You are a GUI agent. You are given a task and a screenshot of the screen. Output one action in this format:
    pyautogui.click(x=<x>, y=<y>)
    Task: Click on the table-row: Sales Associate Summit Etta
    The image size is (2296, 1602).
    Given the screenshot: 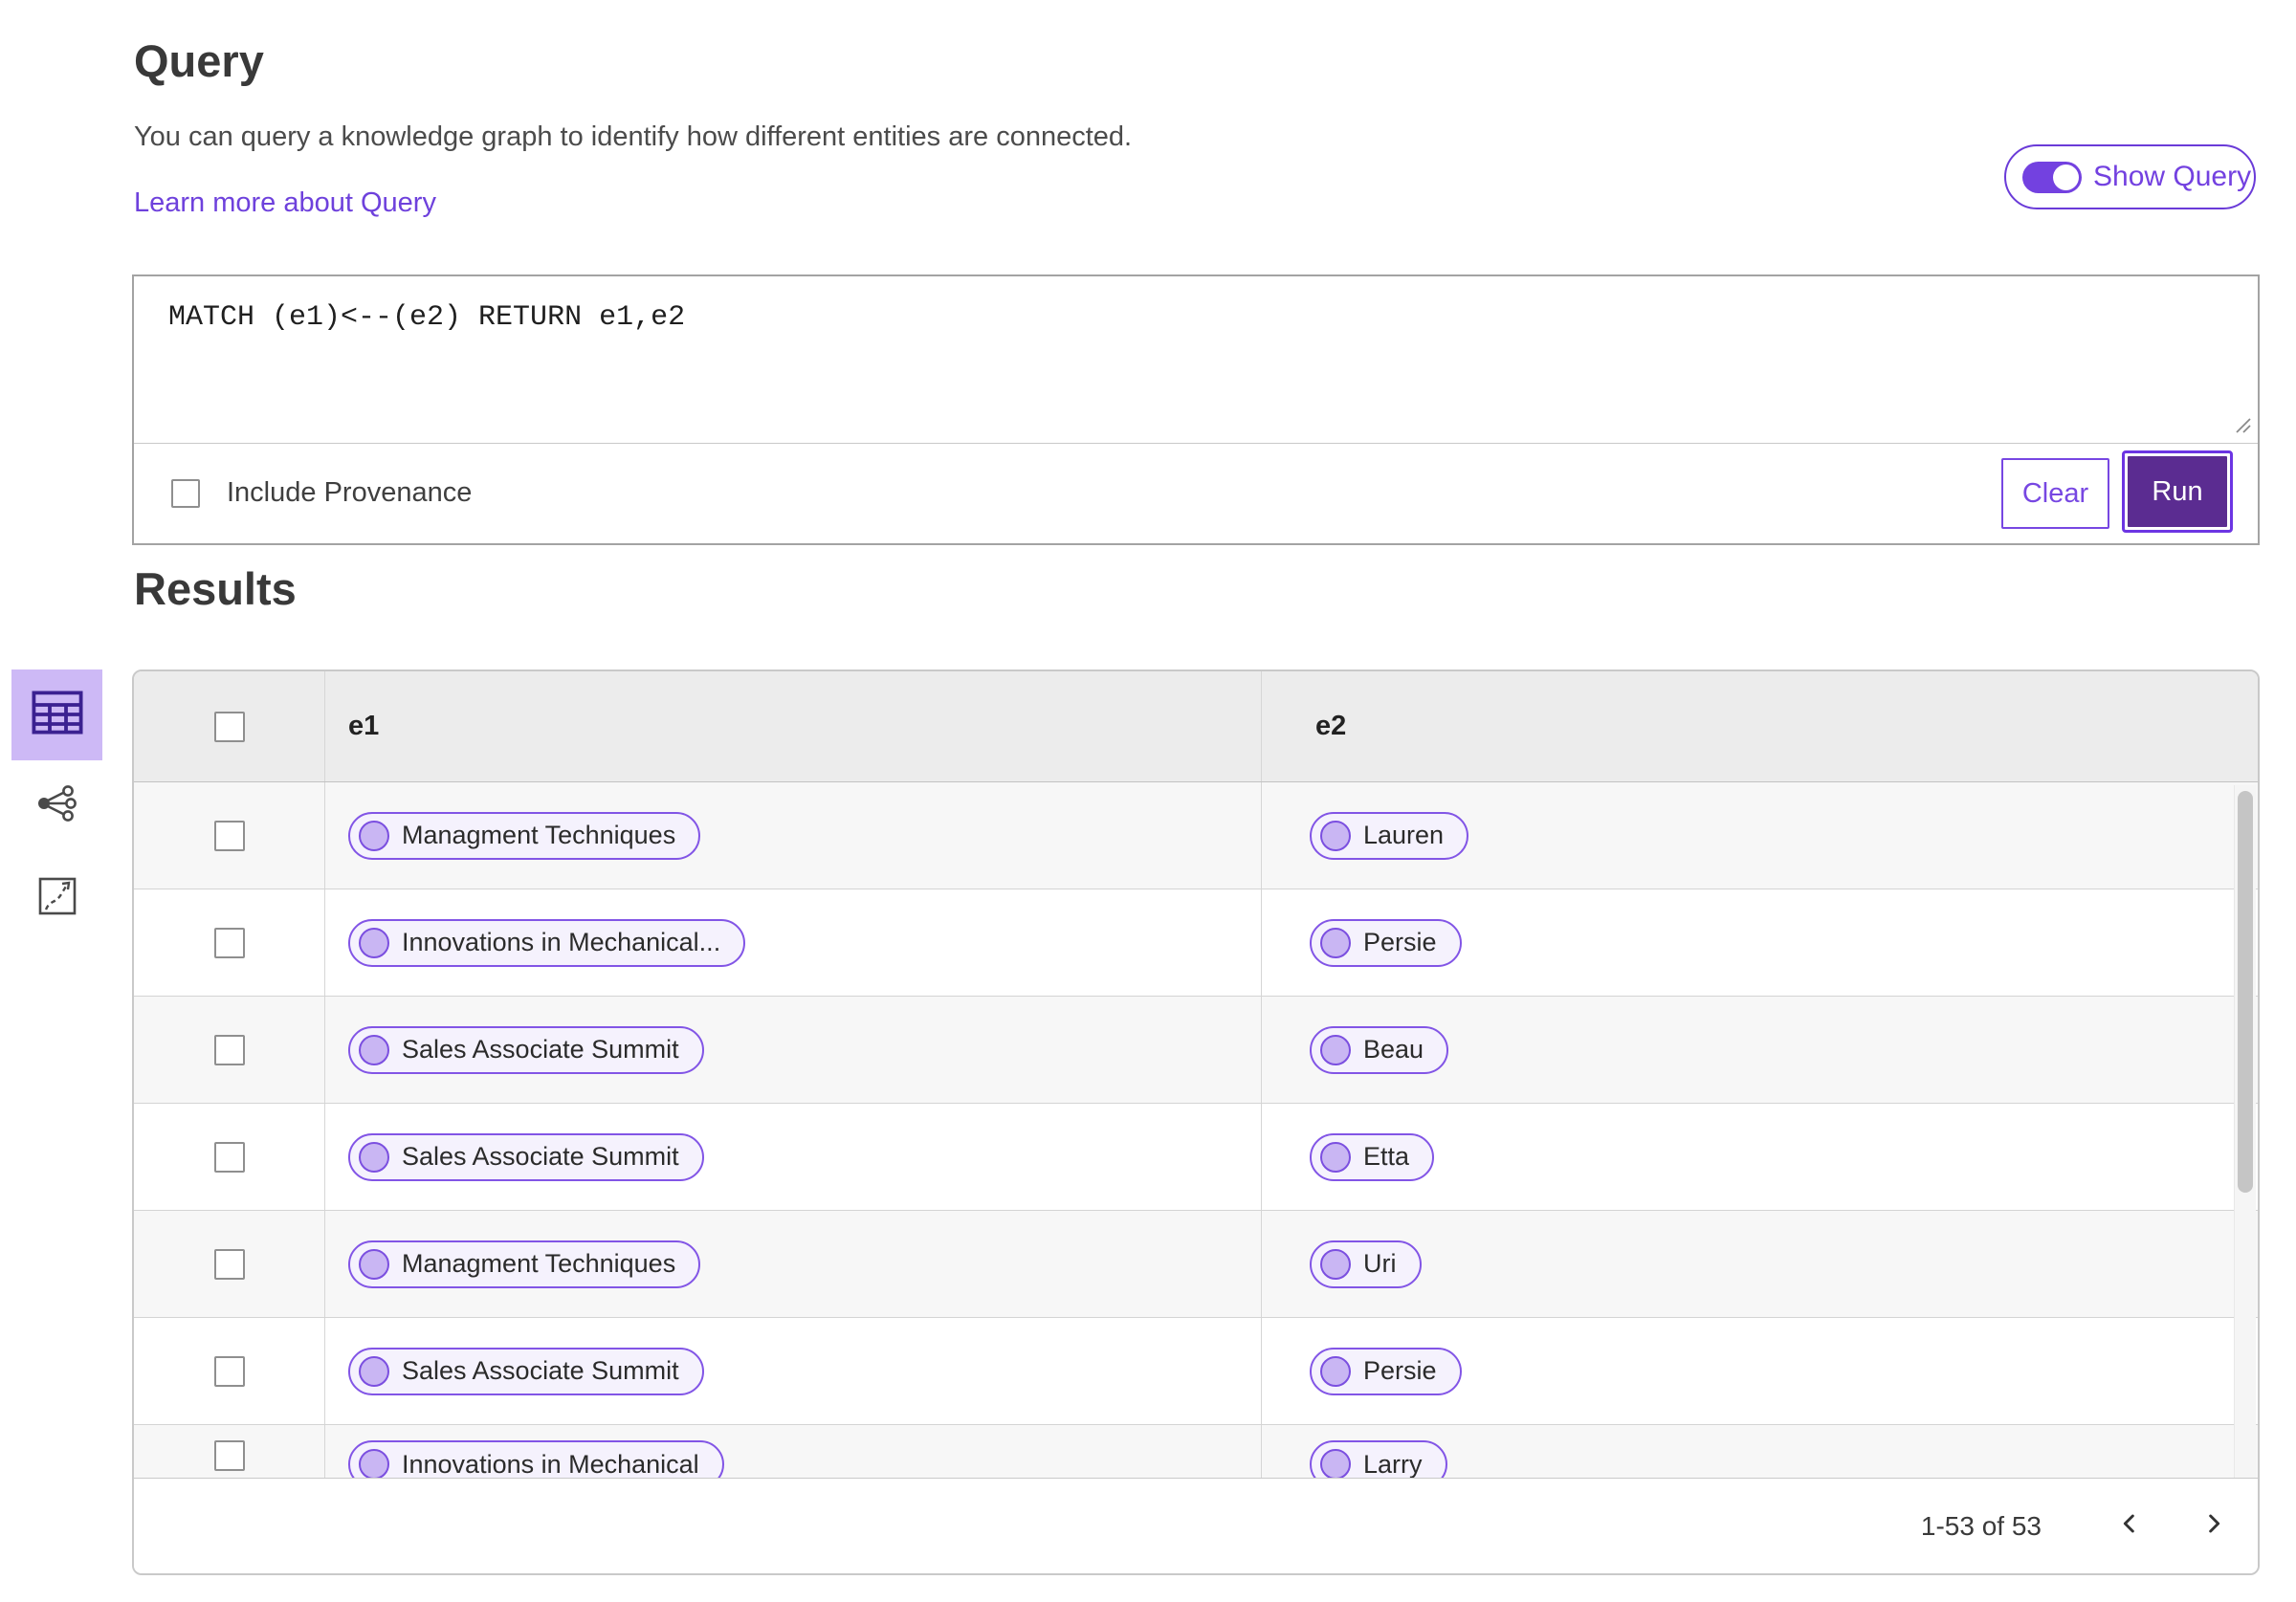 What is the action you would take?
    pyautogui.click(x=1196, y=1157)
    